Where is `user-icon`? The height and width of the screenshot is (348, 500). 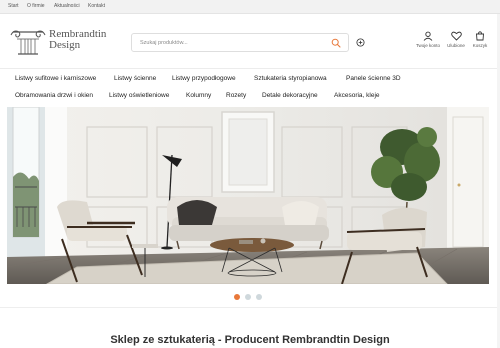 user-icon is located at coordinates (428, 36).